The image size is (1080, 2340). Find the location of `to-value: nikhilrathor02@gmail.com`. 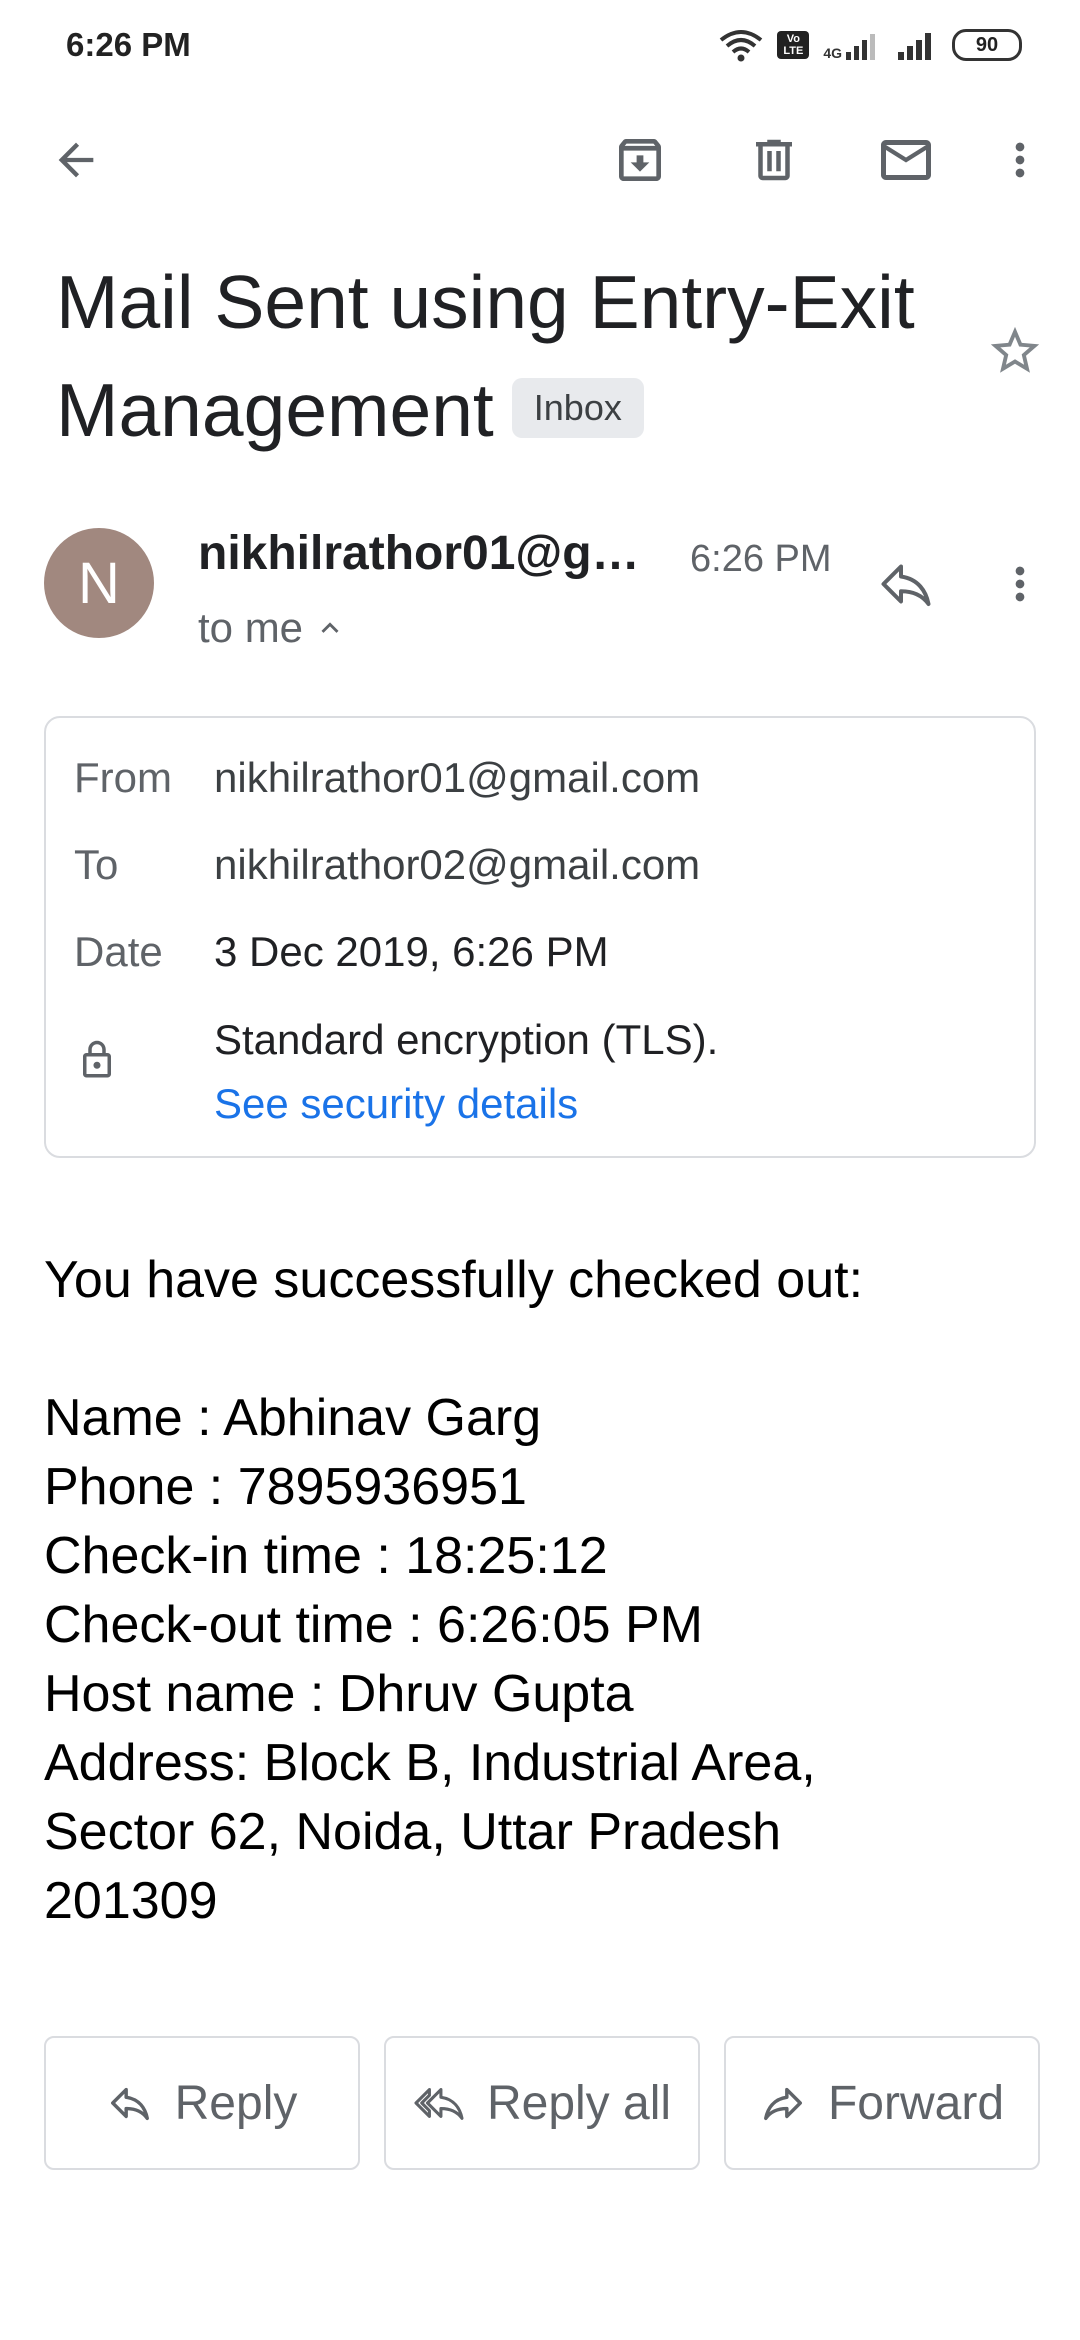

to-value: nikhilrathor02@gmail.com is located at coordinates (457, 864).